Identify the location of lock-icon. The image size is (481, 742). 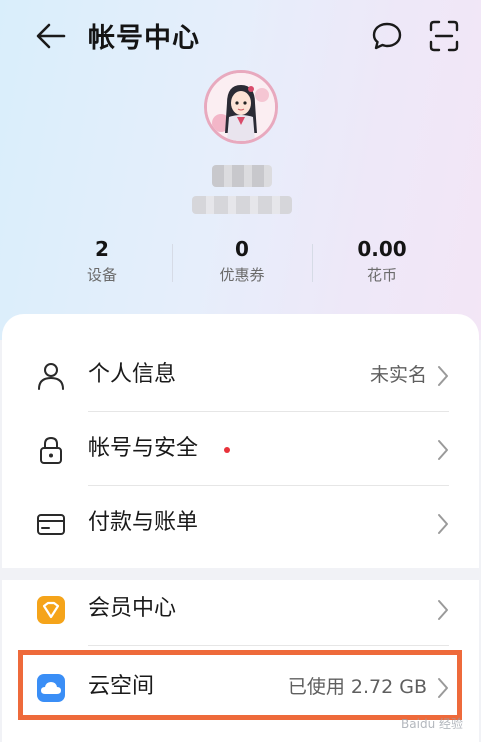
(51, 450).